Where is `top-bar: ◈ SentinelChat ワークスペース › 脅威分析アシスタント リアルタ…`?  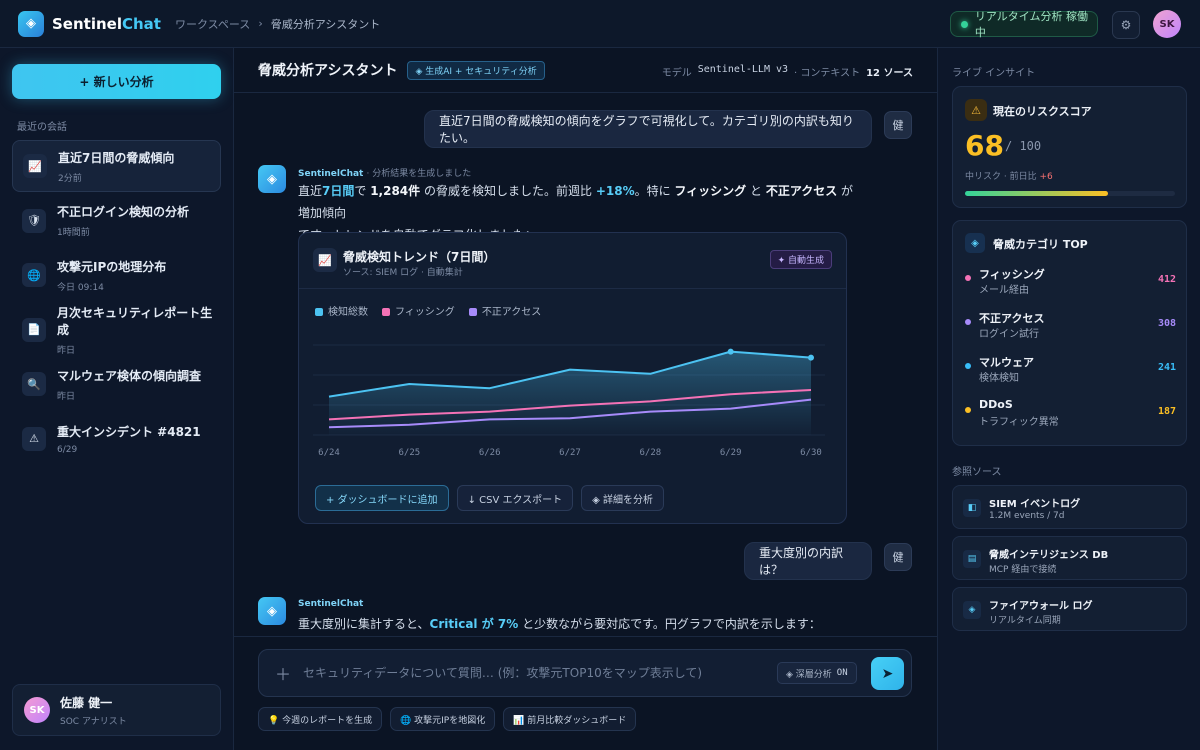
top-bar: ◈ SentinelChat ワークスペース › 脅威分析アシスタント リアルタ… is located at coordinates (600, 24).